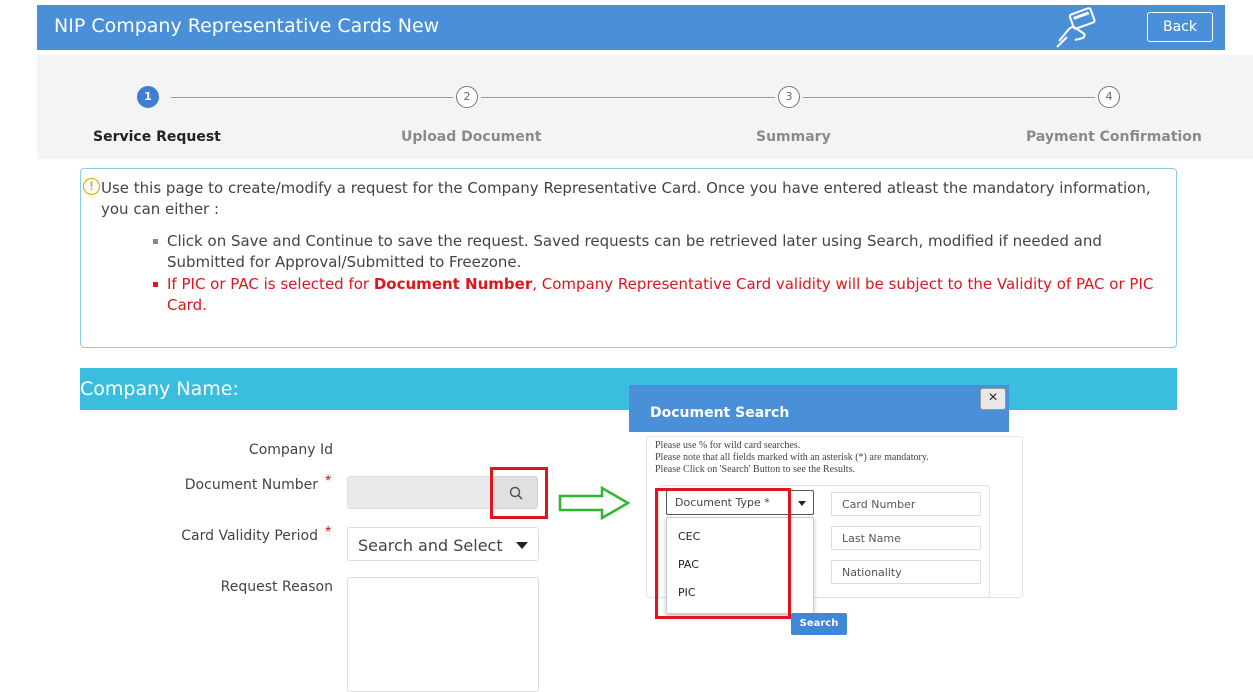  What do you see at coordinates (91, 186) in the screenshot?
I see `info-icon: !` at bounding box center [91, 186].